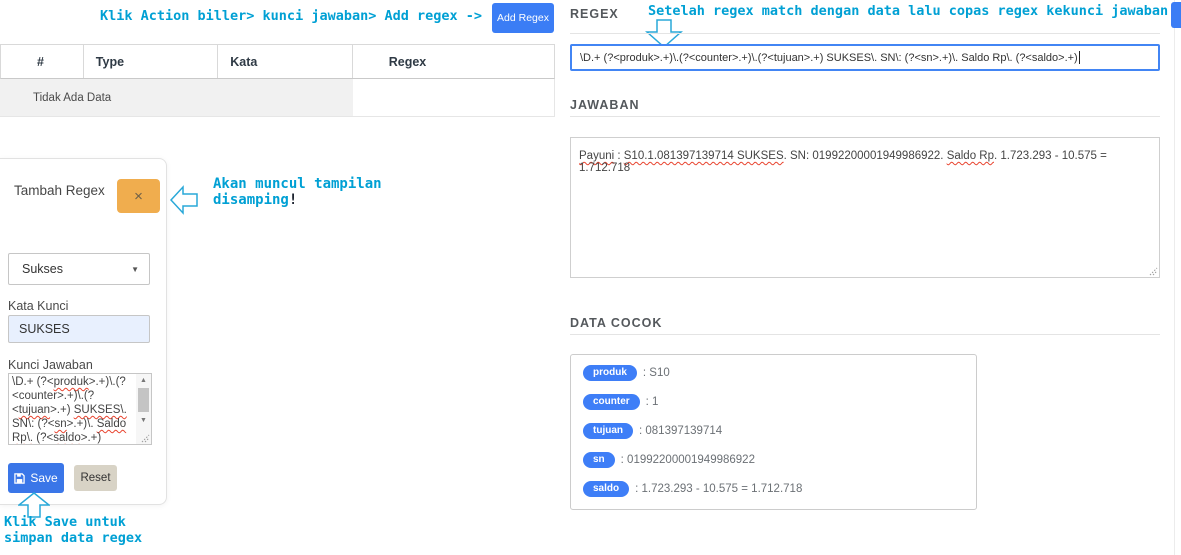  I want to click on match-key-badge: produk, so click(610, 373).